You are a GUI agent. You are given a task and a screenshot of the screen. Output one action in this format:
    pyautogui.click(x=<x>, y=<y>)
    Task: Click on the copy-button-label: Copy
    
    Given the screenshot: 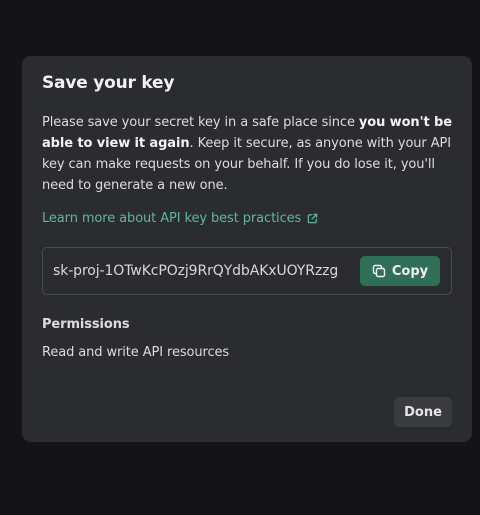 What is the action you would take?
    pyautogui.click(x=410, y=271)
    